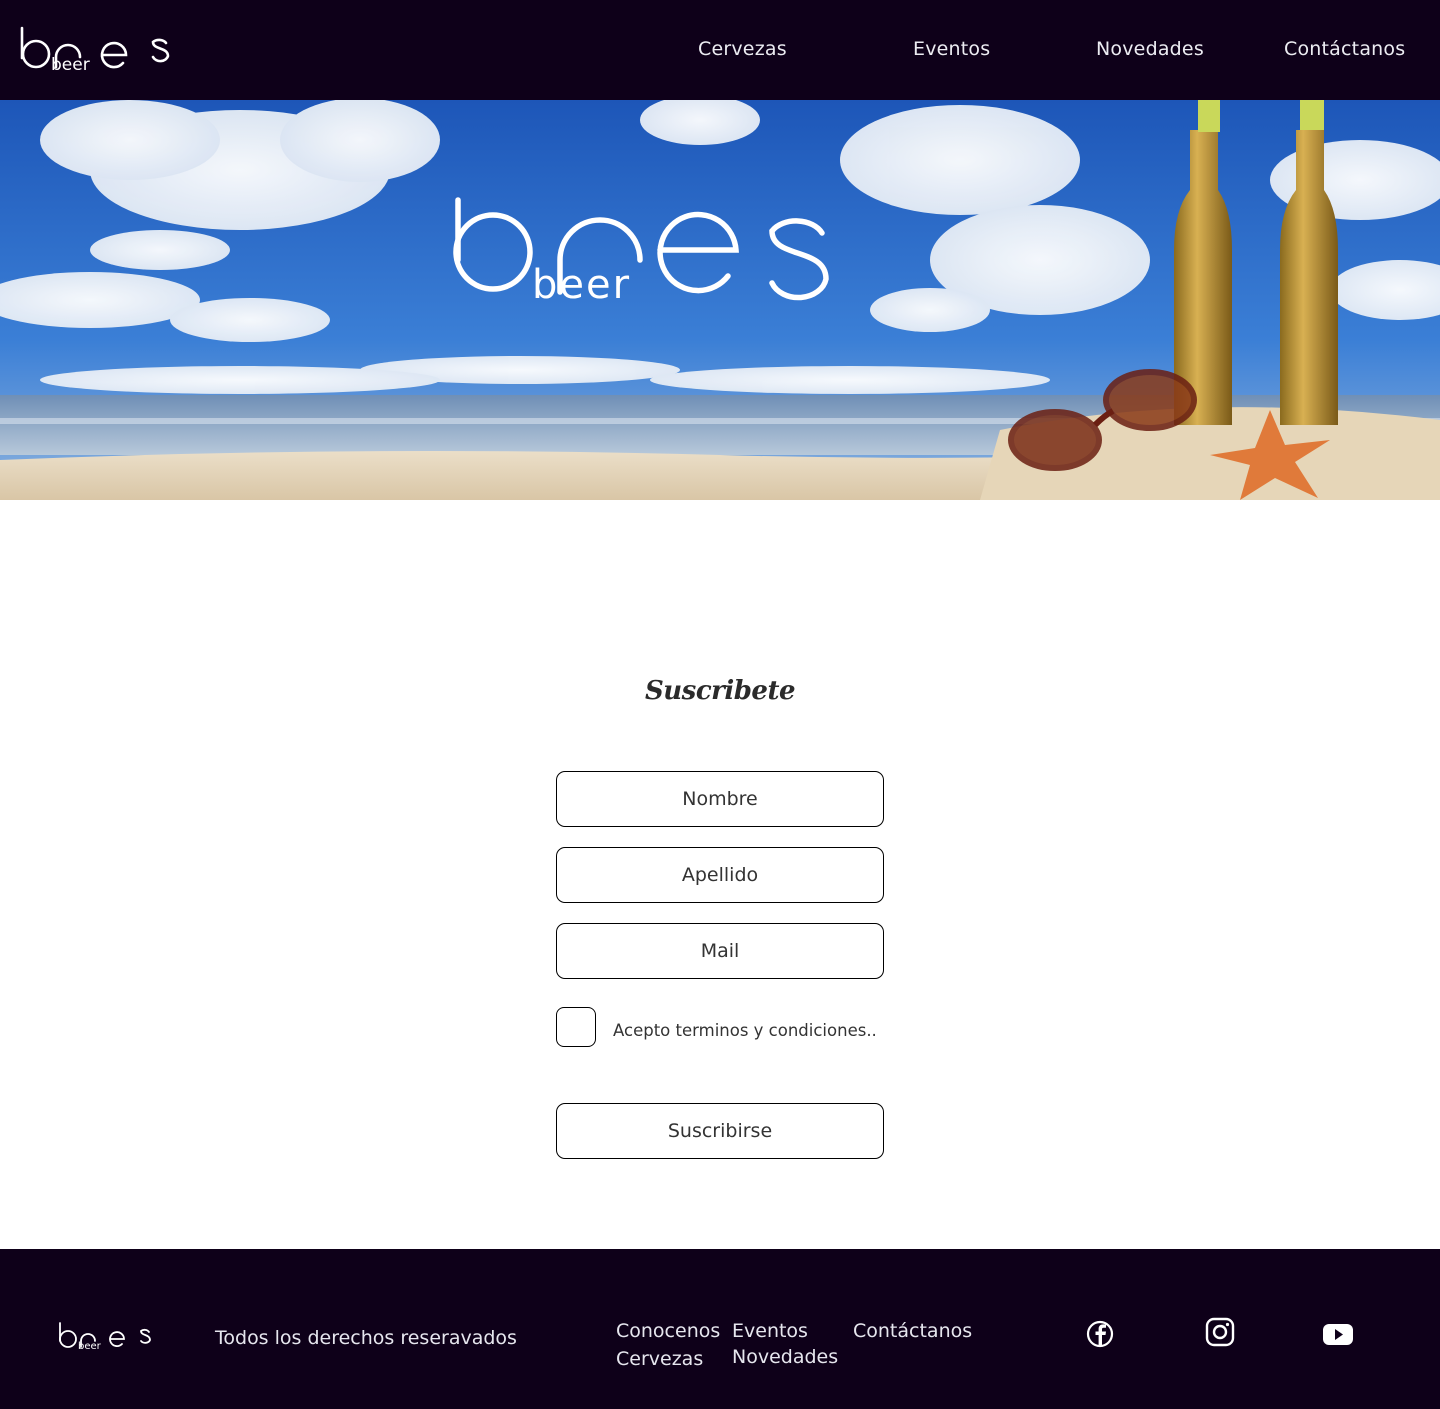 This screenshot has width=1440, height=1409. What do you see at coordinates (912, 1331) in the screenshot?
I see `footer-link-contactanos: Contáctanos` at bounding box center [912, 1331].